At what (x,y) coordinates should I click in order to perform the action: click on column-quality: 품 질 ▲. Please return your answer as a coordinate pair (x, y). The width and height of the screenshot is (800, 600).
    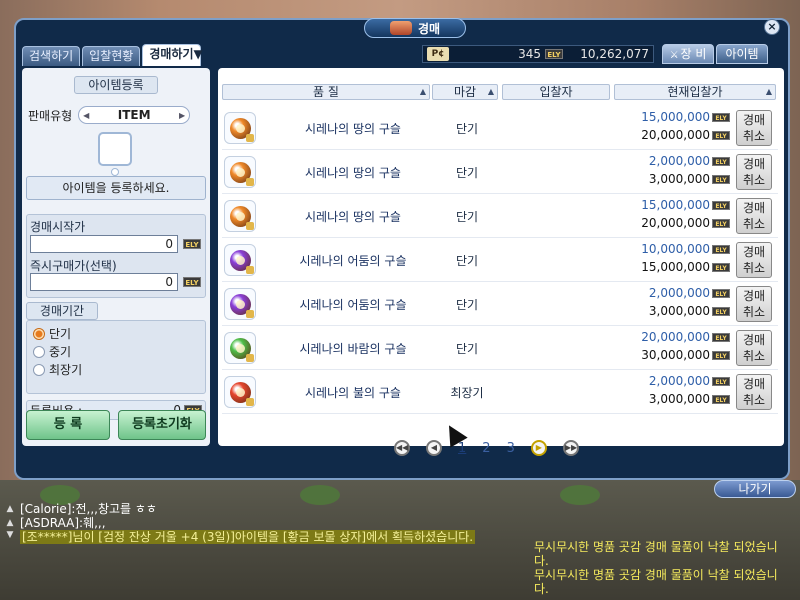
    Looking at the image, I should click on (326, 92).